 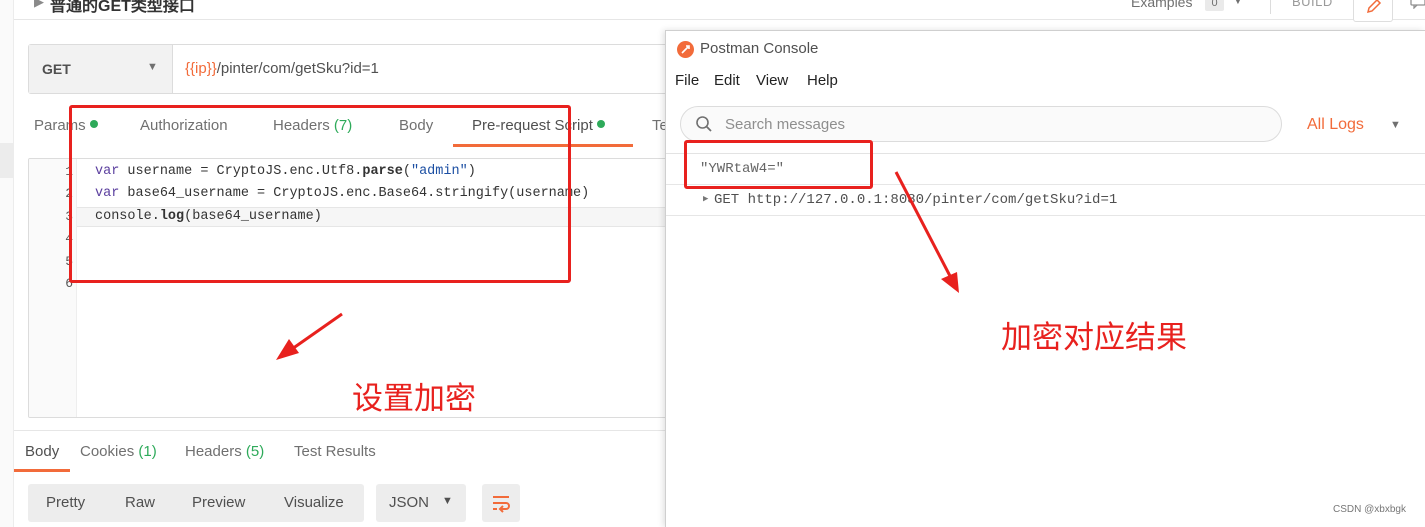 I want to click on annotation-box-result, so click(x=778, y=164).